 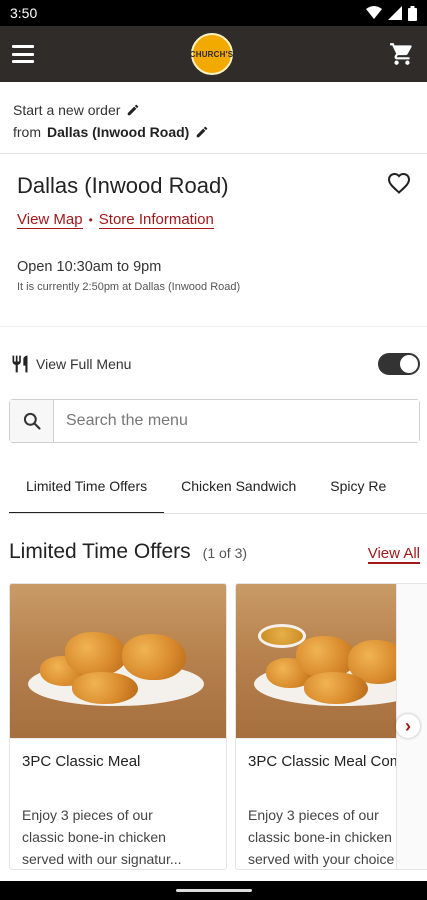 What do you see at coordinates (412, 13) in the screenshot?
I see `battery-icon` at bounding box center [412, 13].